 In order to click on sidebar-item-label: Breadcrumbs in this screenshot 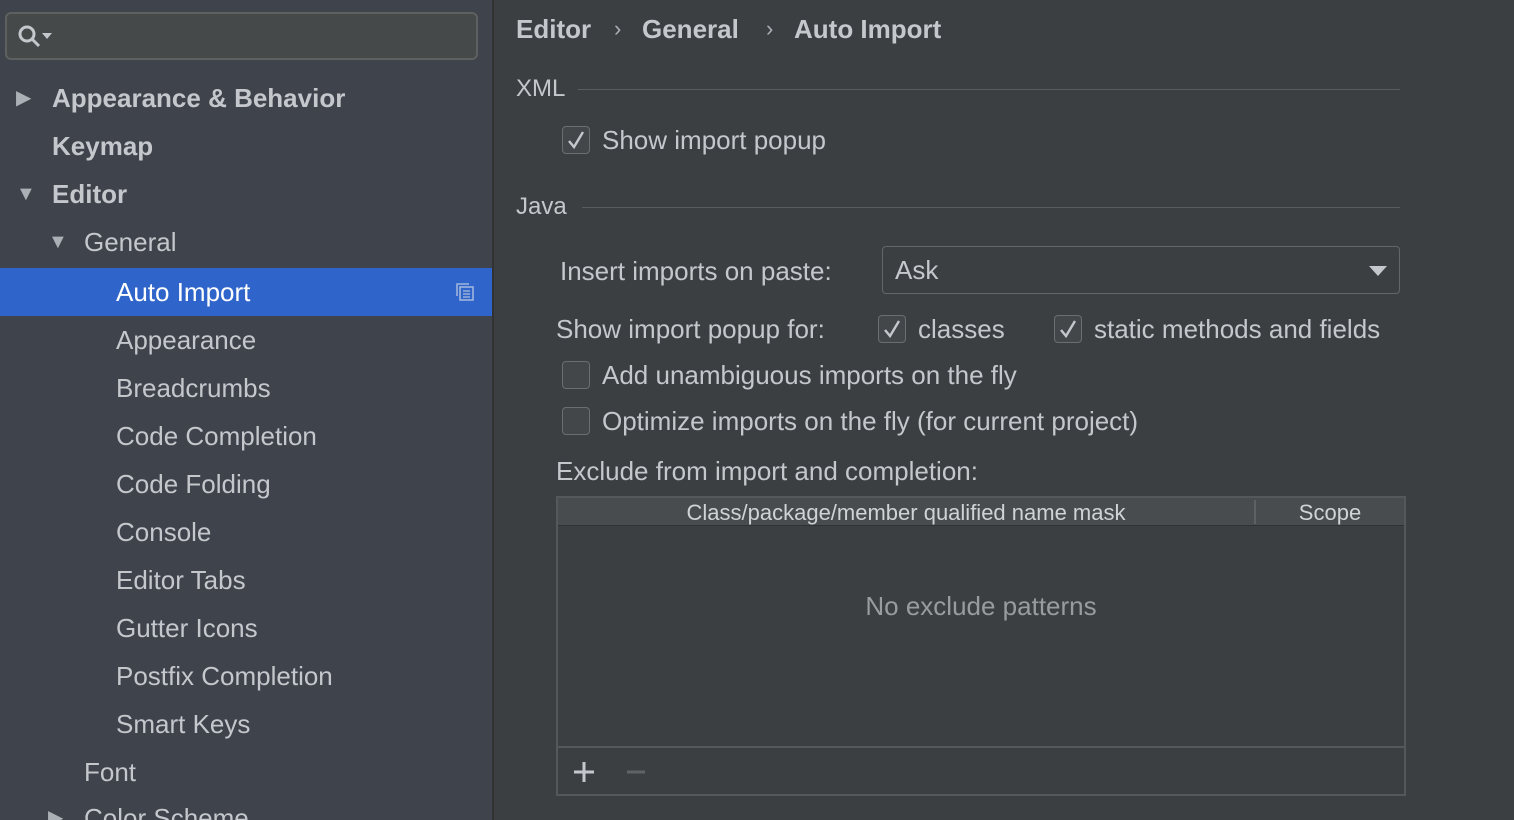, I will do `click(193, 388)`.